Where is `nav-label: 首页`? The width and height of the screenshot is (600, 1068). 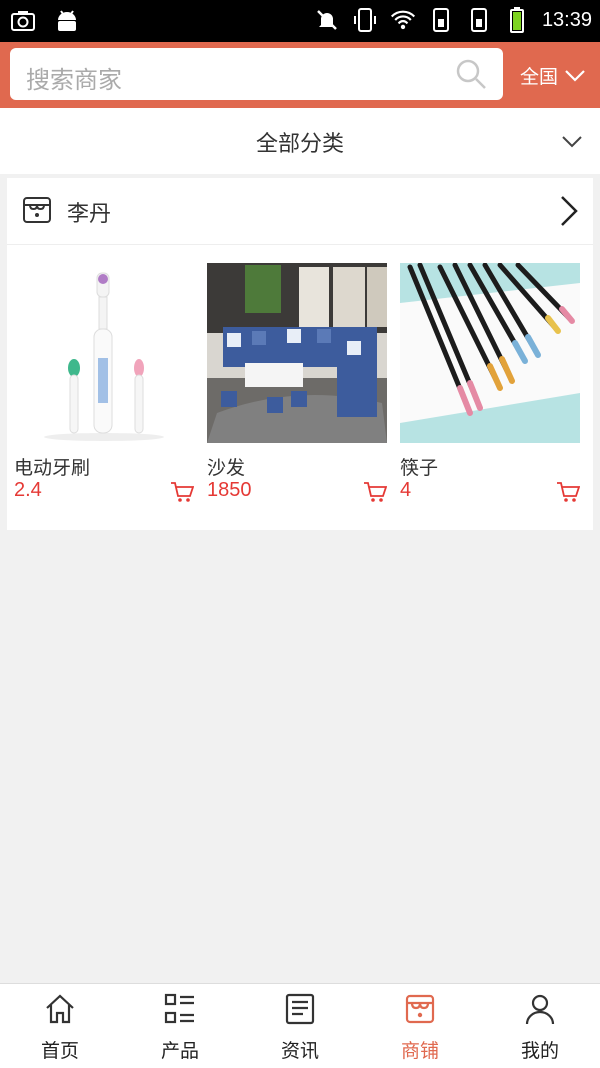 nav-label: 首页 is located at coordinates (59, 1051).